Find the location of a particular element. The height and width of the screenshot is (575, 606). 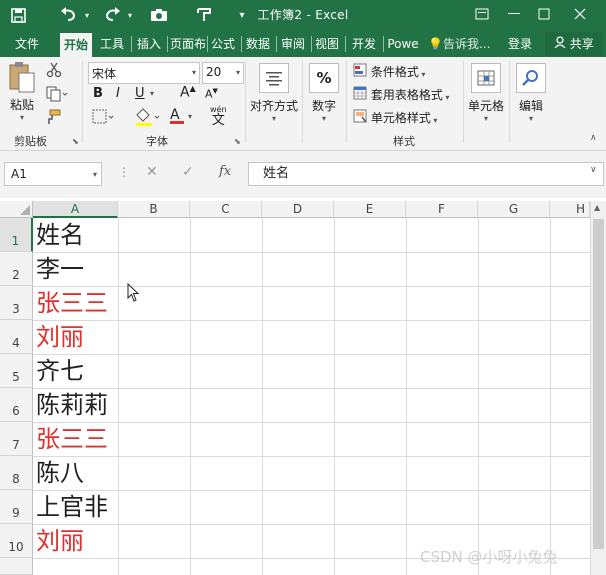

format-painter-icon is located at coordinates (54, 118).